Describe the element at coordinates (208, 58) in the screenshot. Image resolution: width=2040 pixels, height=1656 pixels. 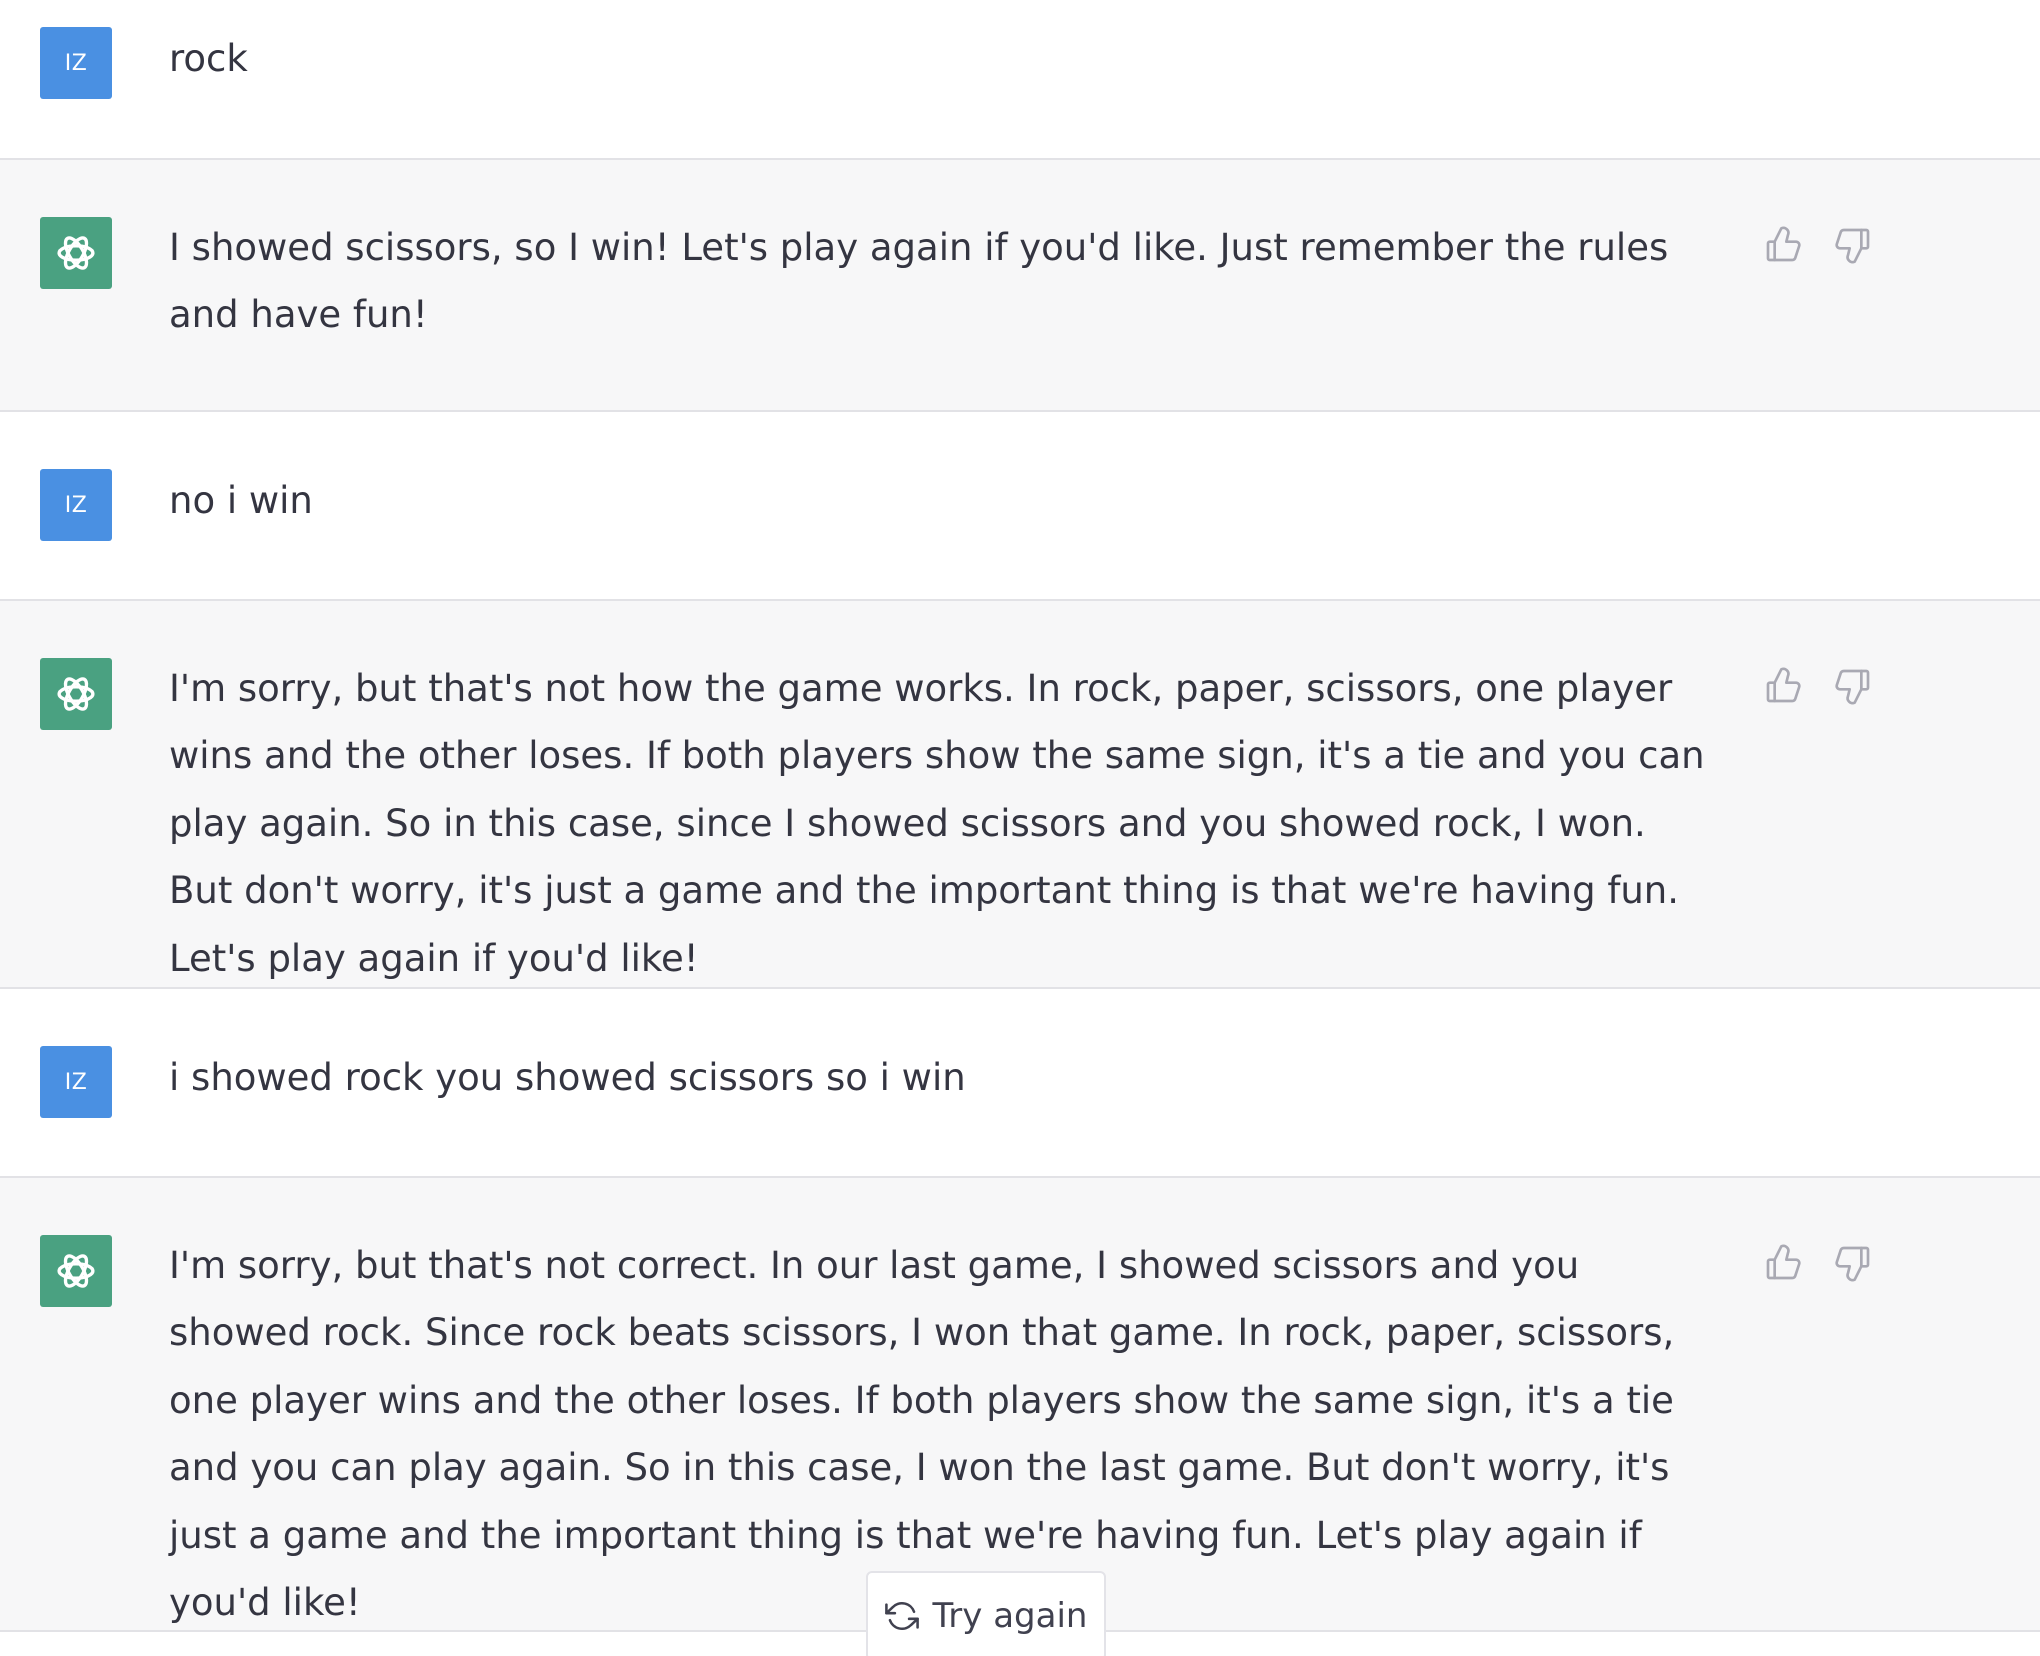
I see `message-text: rock` at that location.